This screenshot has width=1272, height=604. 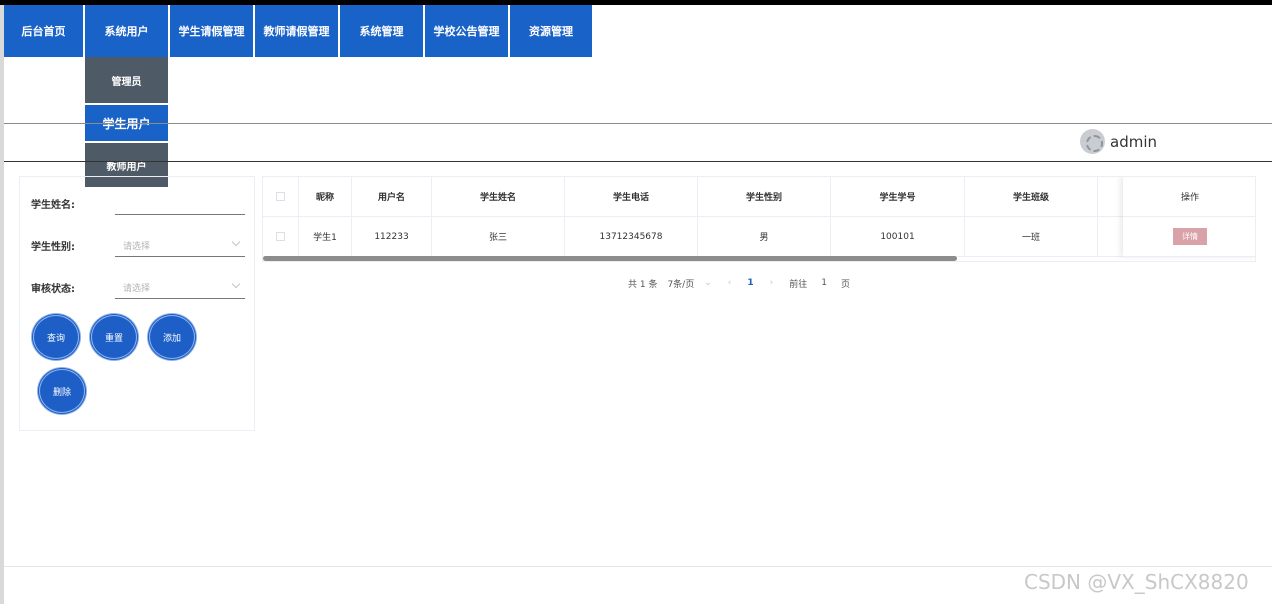 I want to click on user-info: admin, so click(x=1118, y=141).